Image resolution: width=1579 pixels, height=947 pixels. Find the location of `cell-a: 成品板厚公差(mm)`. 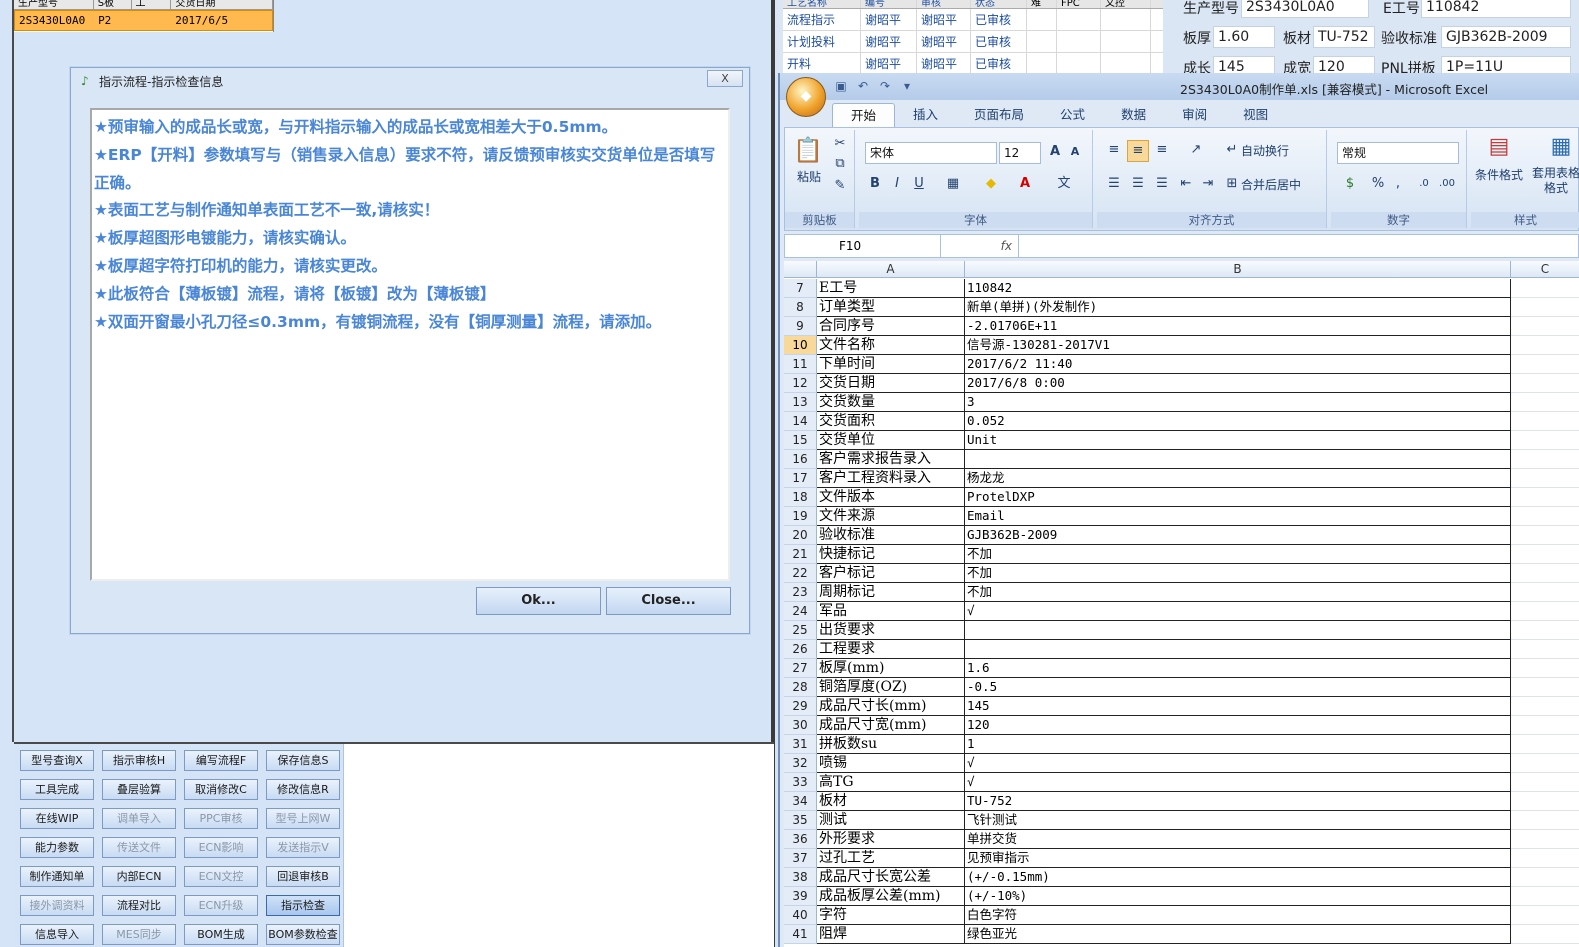

cell-a: 成品板厚公差(mm) is located at coordinates (891, 896).